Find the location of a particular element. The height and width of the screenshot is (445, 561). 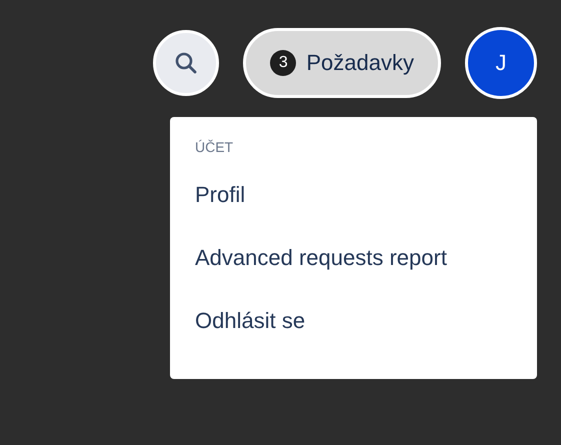

menu-item: Profil is located at coordinates (353, 194).